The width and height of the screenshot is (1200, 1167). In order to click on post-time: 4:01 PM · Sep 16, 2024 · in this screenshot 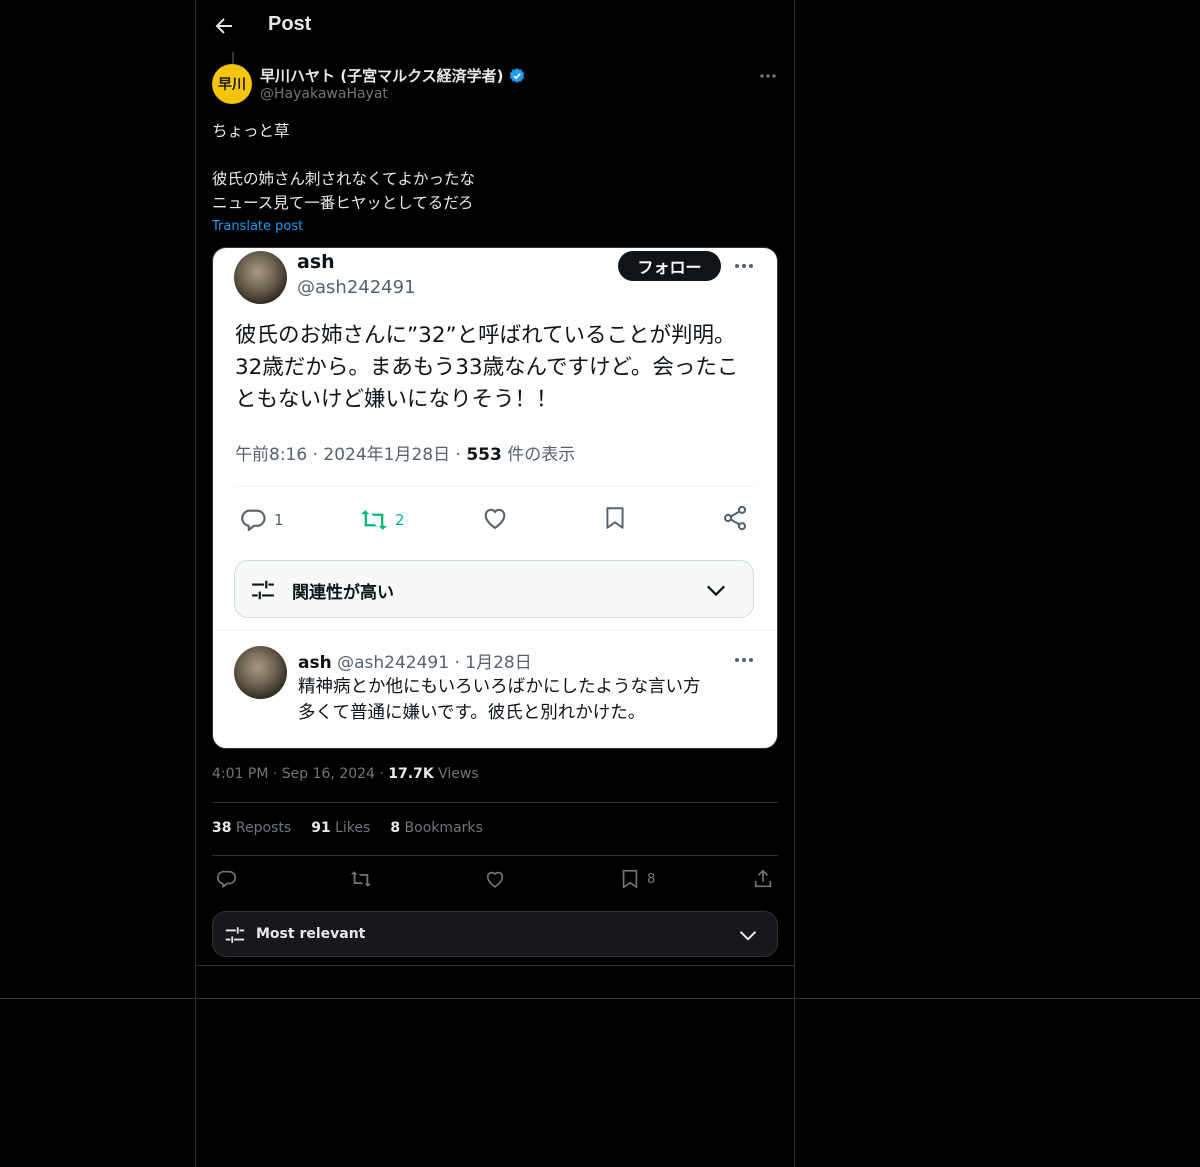, I will do `click(300, 774)`.